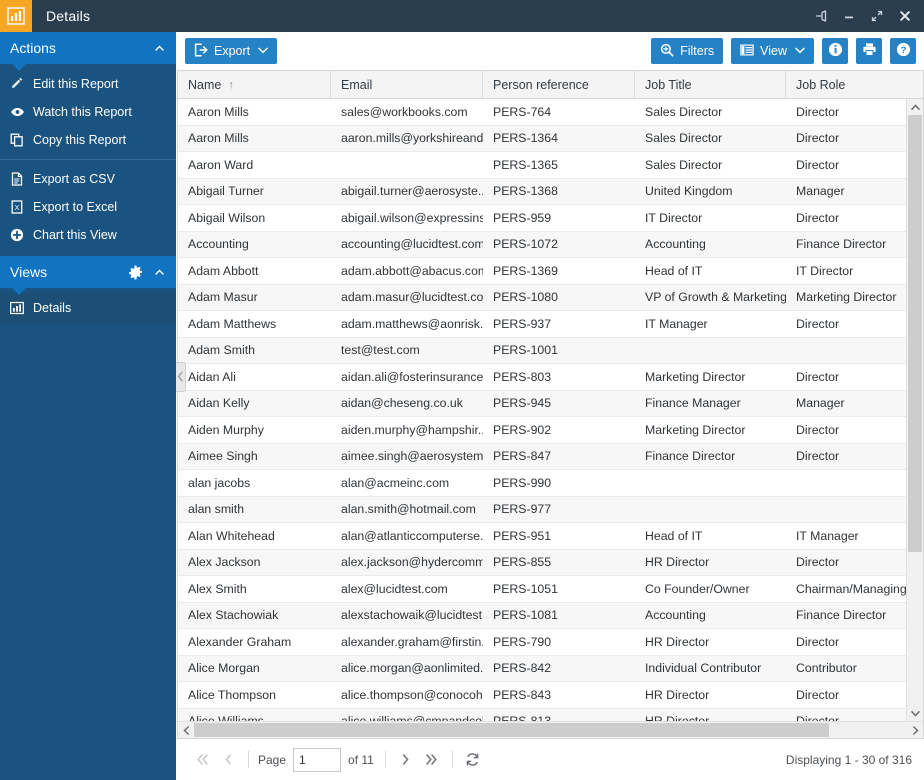 The height and width of the screenshot is (780, 924). Describe the element at coordinates (559, 84) in the screenshot. I see `column-header-person-reference: Person reference` at that location.